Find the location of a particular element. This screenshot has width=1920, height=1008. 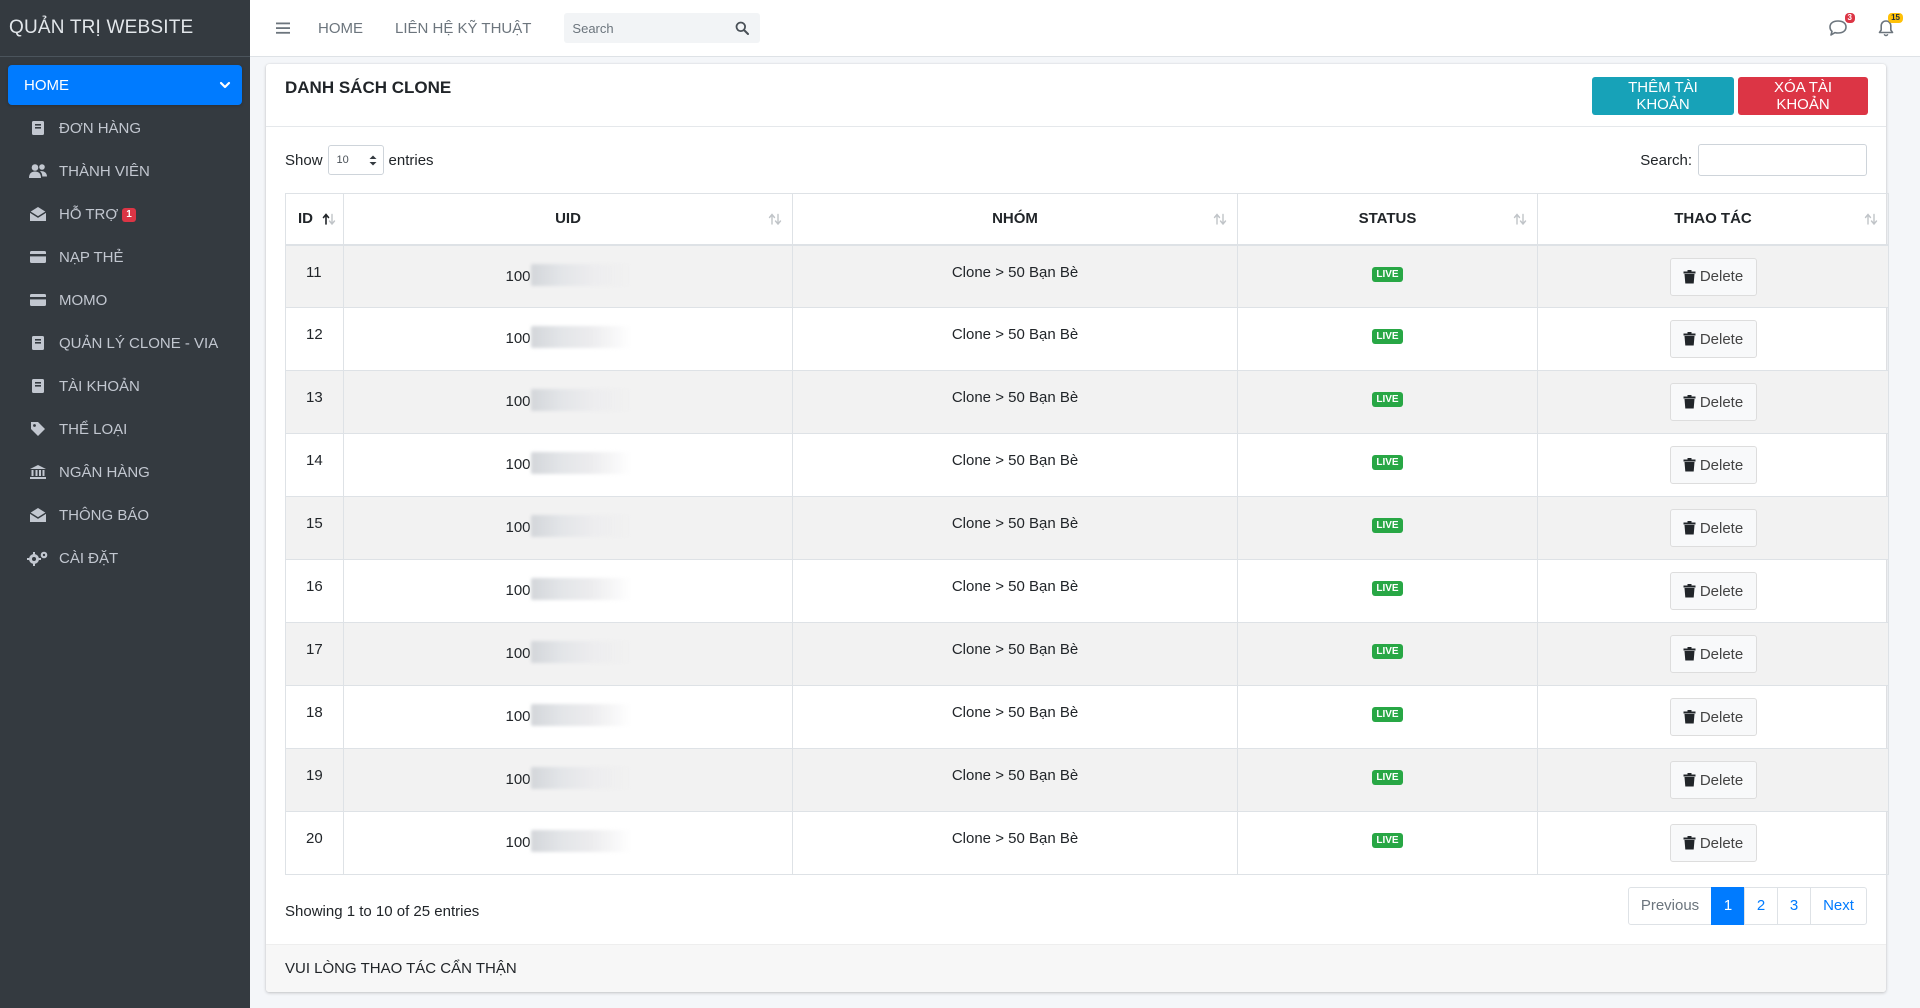

wallet-icon is located at coordinates (38, 300).